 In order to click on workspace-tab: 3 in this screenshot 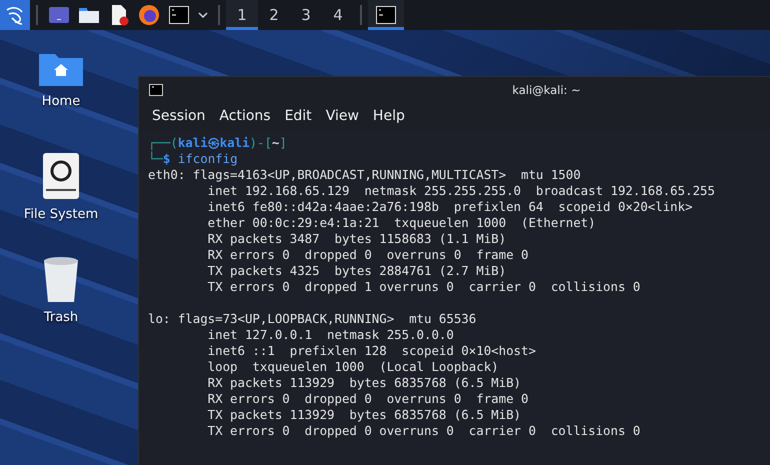, I will do `click(306, 15)`.